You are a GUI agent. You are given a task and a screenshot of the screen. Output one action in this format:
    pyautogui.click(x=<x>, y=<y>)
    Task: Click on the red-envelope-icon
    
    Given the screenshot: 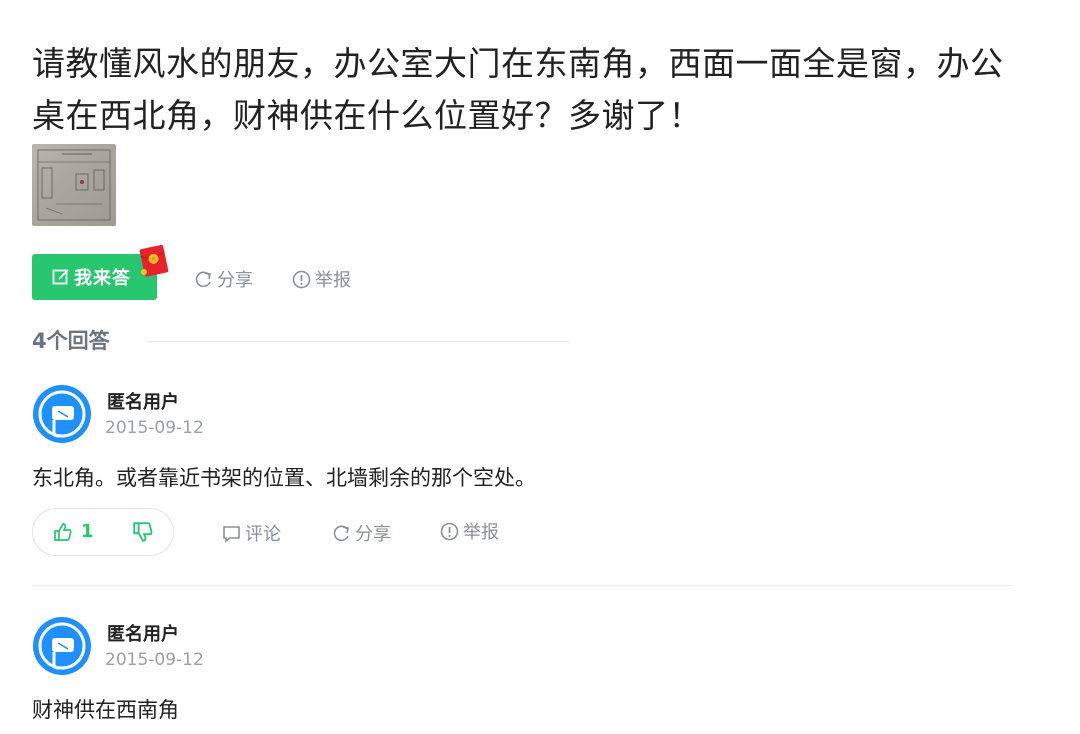 What is the action you would take?
    pyautogui.click(x=153, y=261)
    